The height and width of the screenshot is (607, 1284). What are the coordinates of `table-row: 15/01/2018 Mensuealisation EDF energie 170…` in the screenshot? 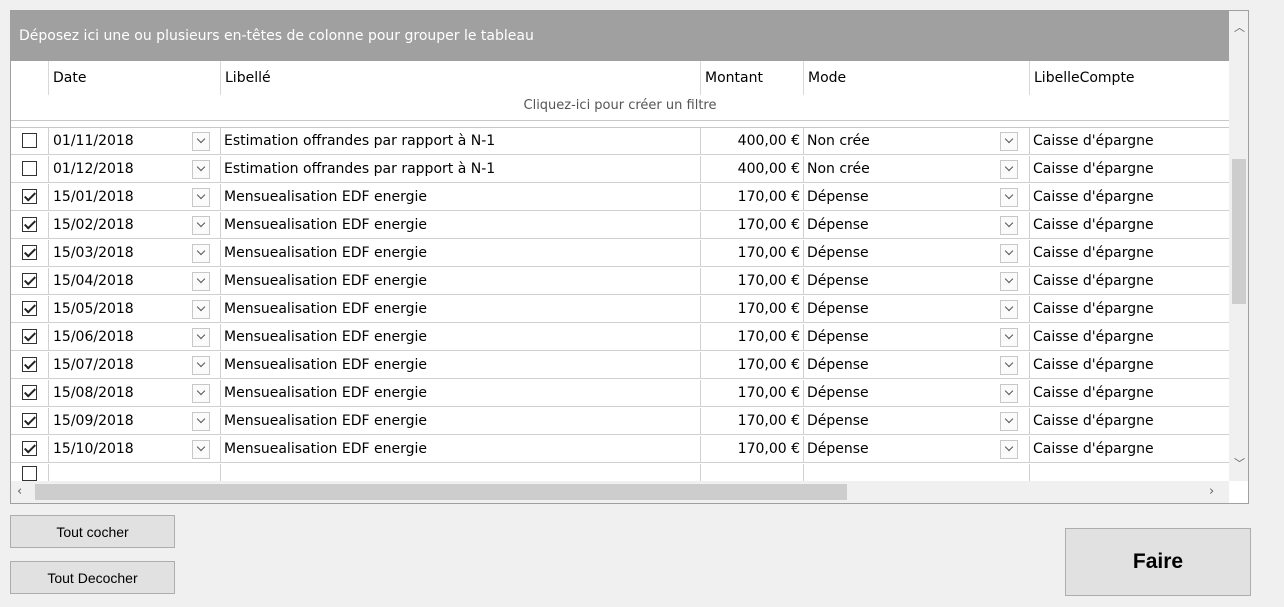 It's located at (620, 197).